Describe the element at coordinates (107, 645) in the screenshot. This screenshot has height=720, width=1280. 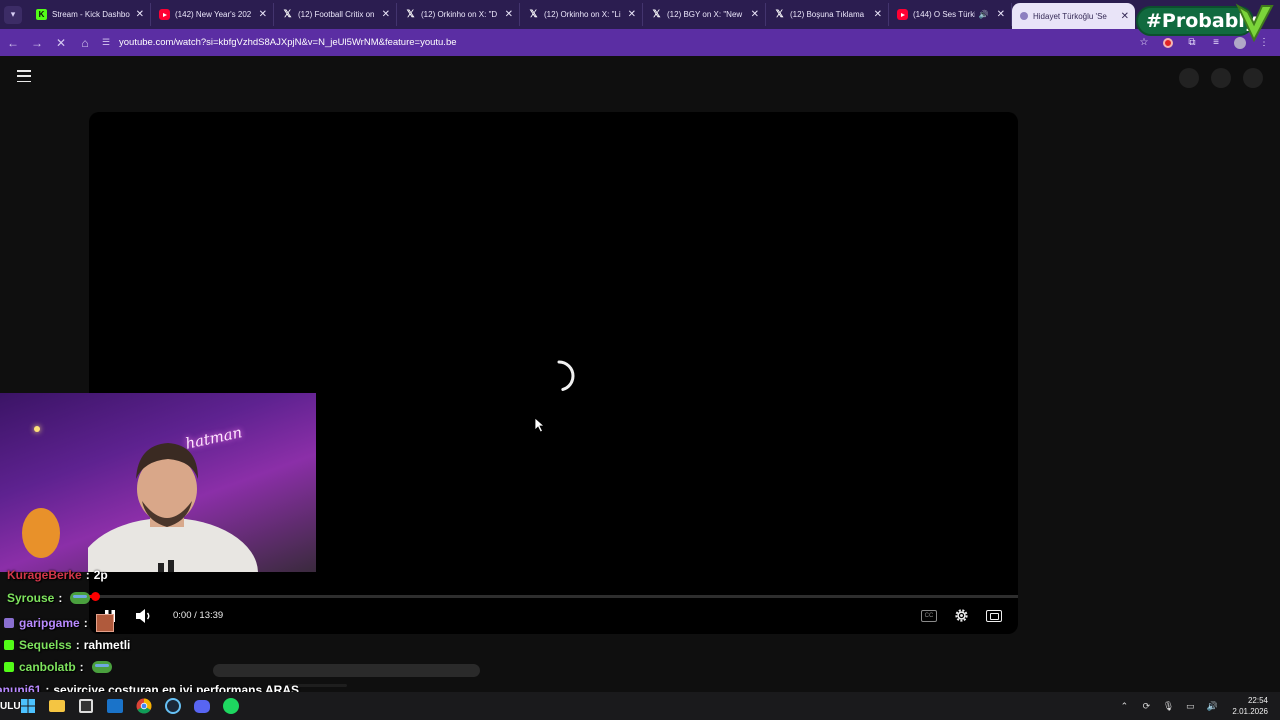
I see `chat-text: rahmetli` at that location.